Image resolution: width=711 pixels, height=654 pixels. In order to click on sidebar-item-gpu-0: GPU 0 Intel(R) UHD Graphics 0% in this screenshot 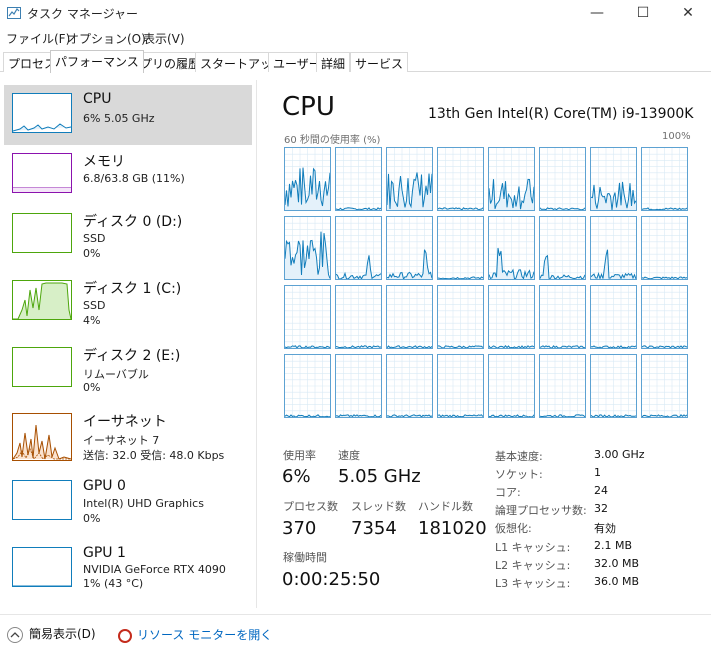, I will do `click(128, 502)`.